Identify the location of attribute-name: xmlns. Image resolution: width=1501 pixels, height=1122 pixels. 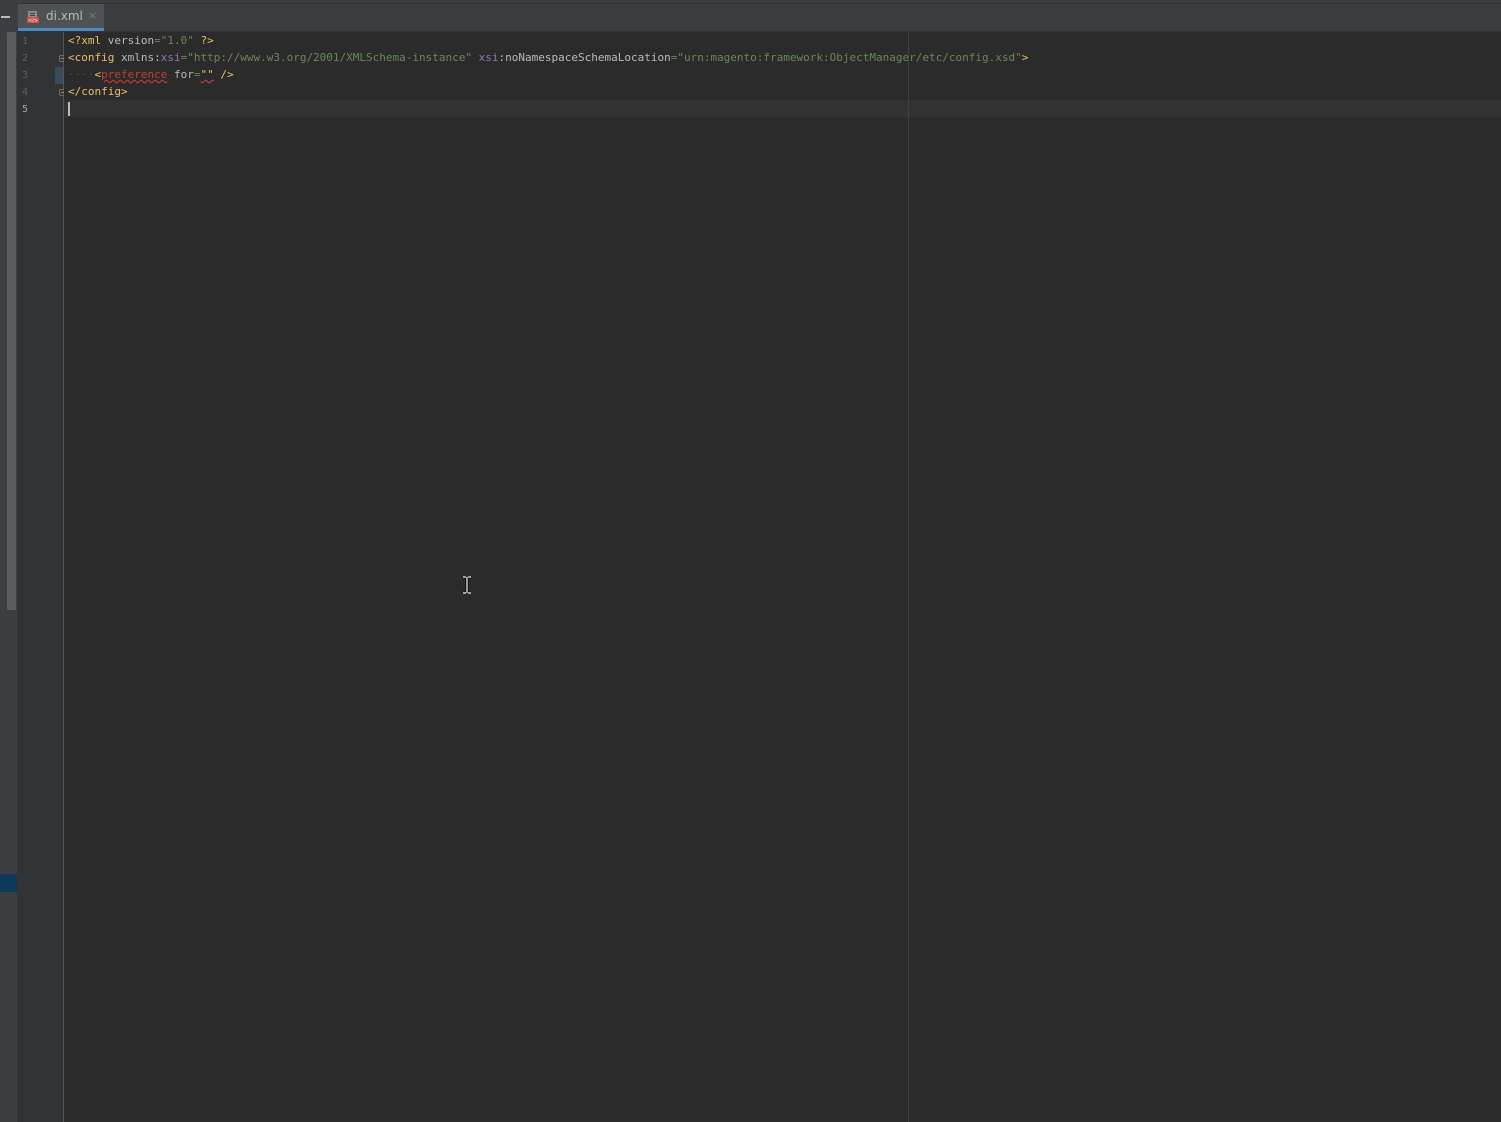
(137, 57).